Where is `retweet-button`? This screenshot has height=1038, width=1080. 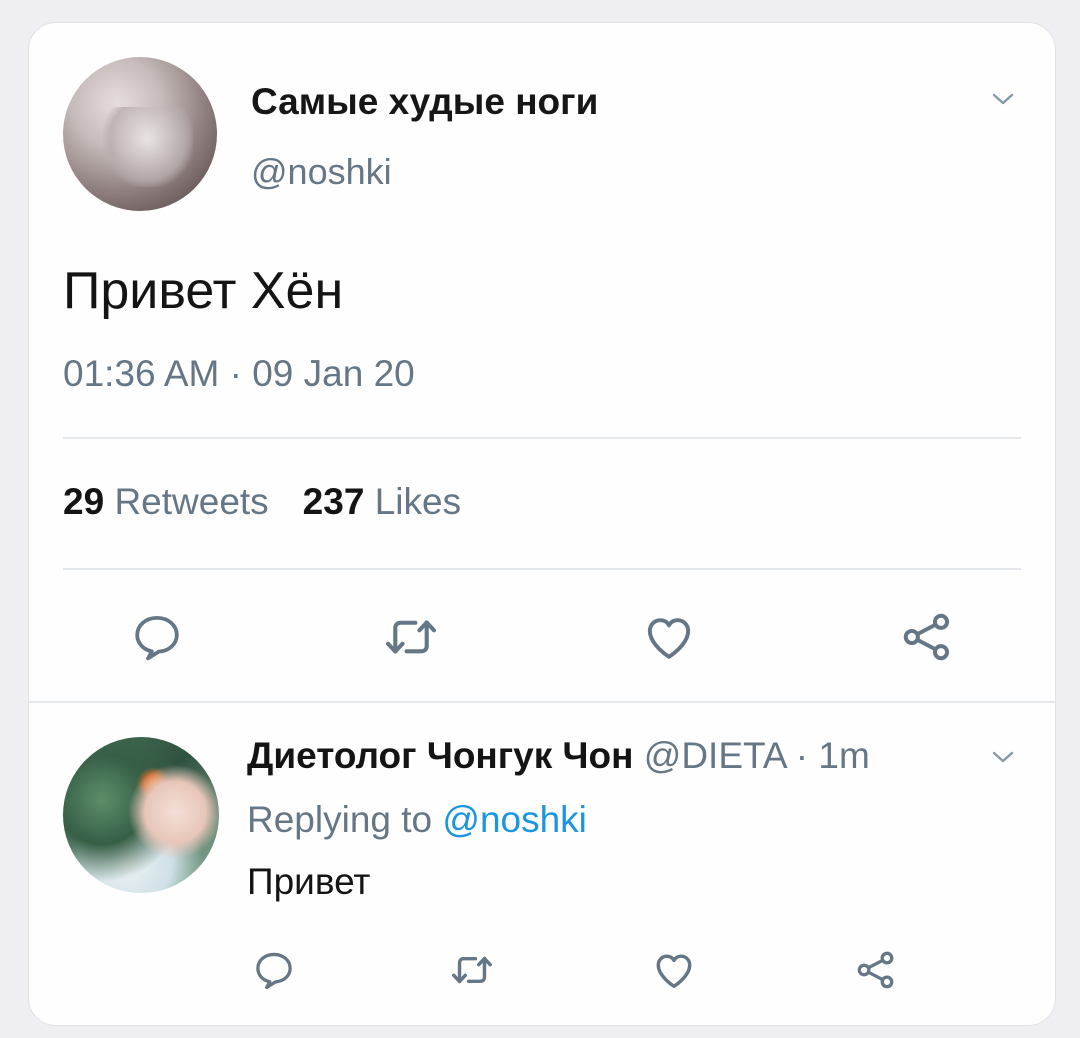 retweet-button is located at coordinates (411, 637).